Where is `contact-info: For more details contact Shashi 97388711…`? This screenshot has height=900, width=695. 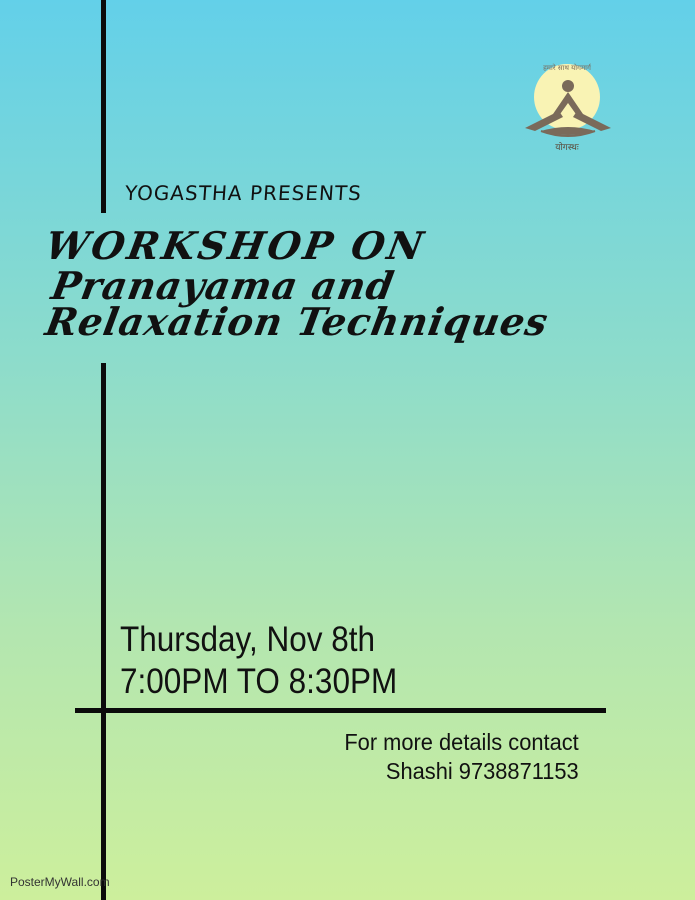
contact-info: For more details contact Shashi 97388711… is located at coordinates (455, 757).